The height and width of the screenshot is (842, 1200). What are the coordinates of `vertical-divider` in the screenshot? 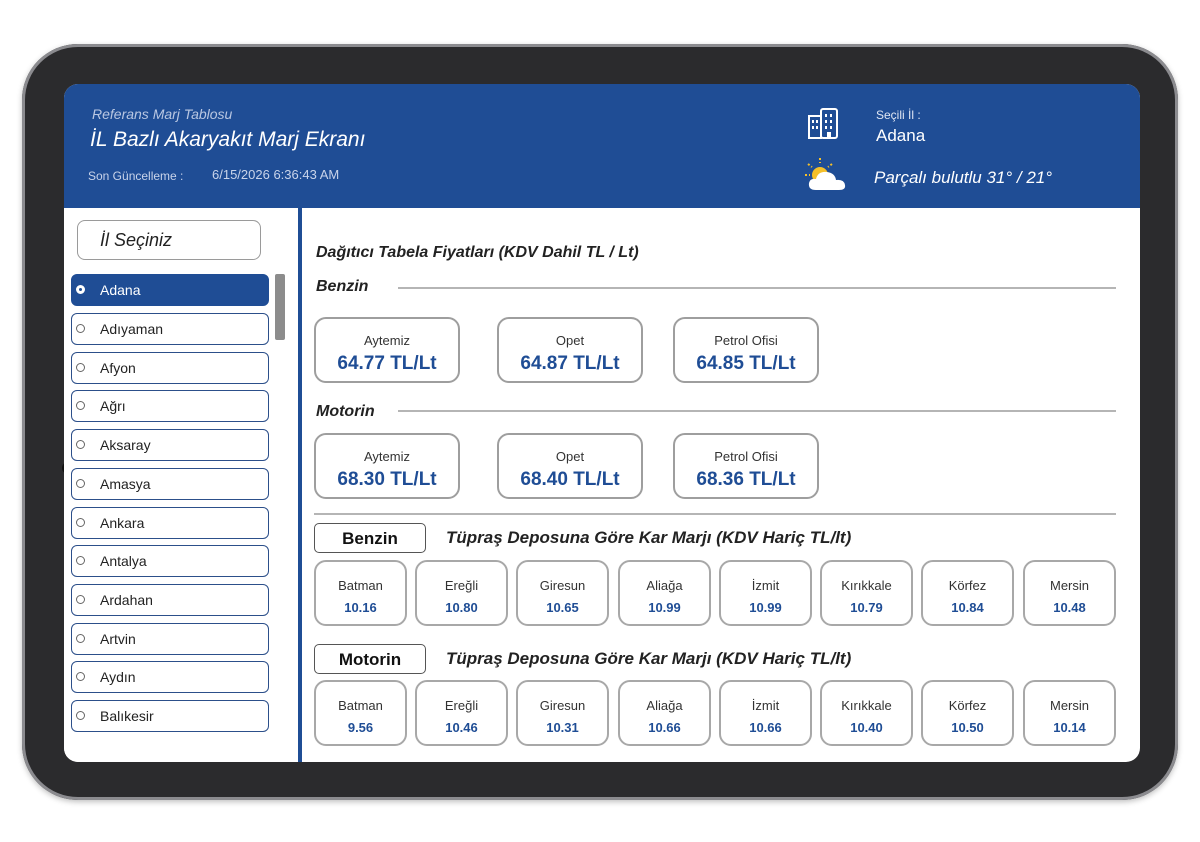 It's located at (300, 485).